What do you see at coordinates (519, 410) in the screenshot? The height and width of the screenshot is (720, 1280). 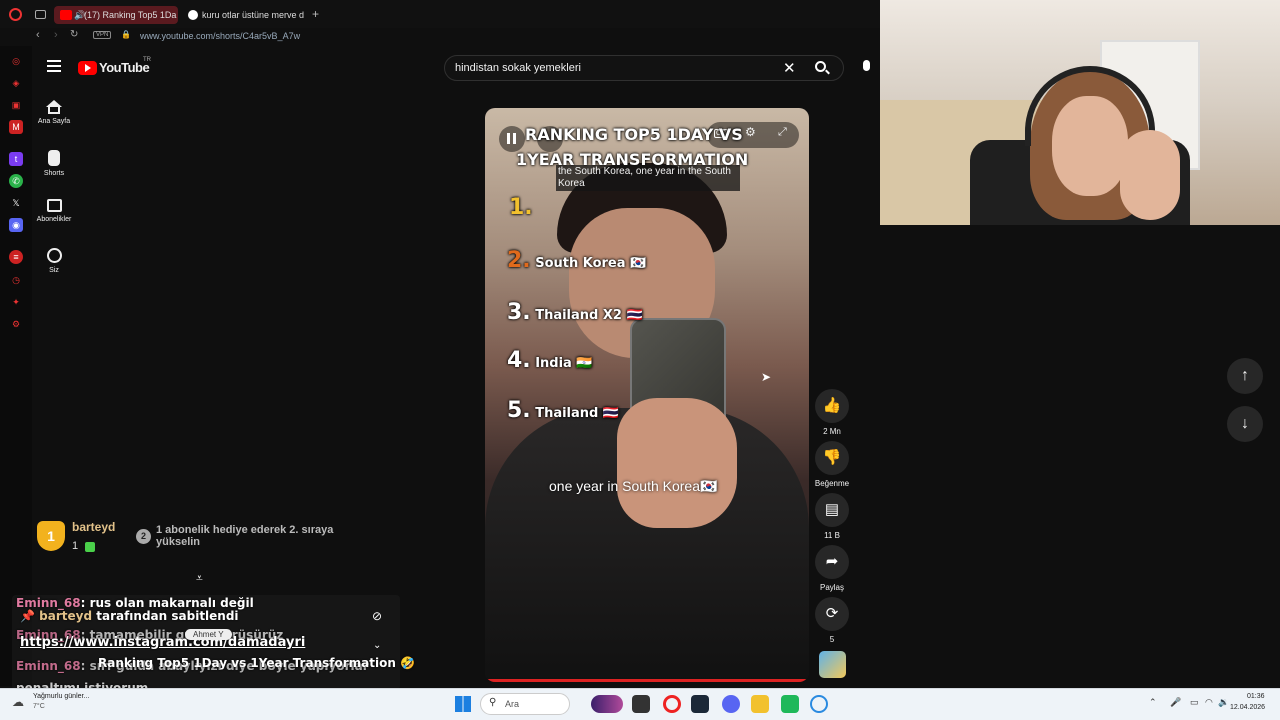 I see `rank-5-number: 5.` at bounding box center [519, 410].